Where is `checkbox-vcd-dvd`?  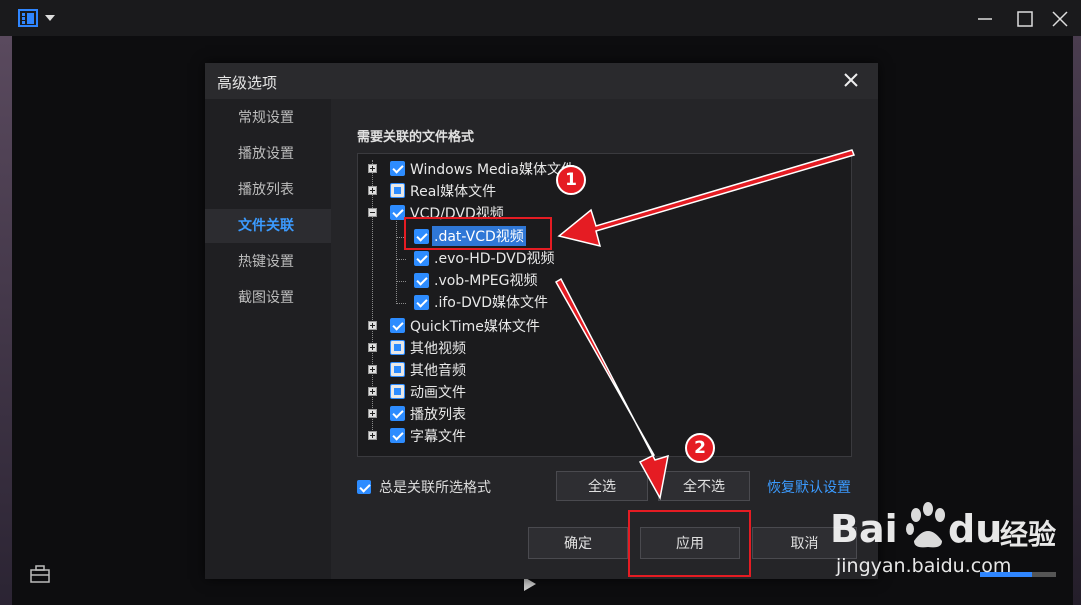 checkbox-vcd-dvd is located at coordinates (397, 212).